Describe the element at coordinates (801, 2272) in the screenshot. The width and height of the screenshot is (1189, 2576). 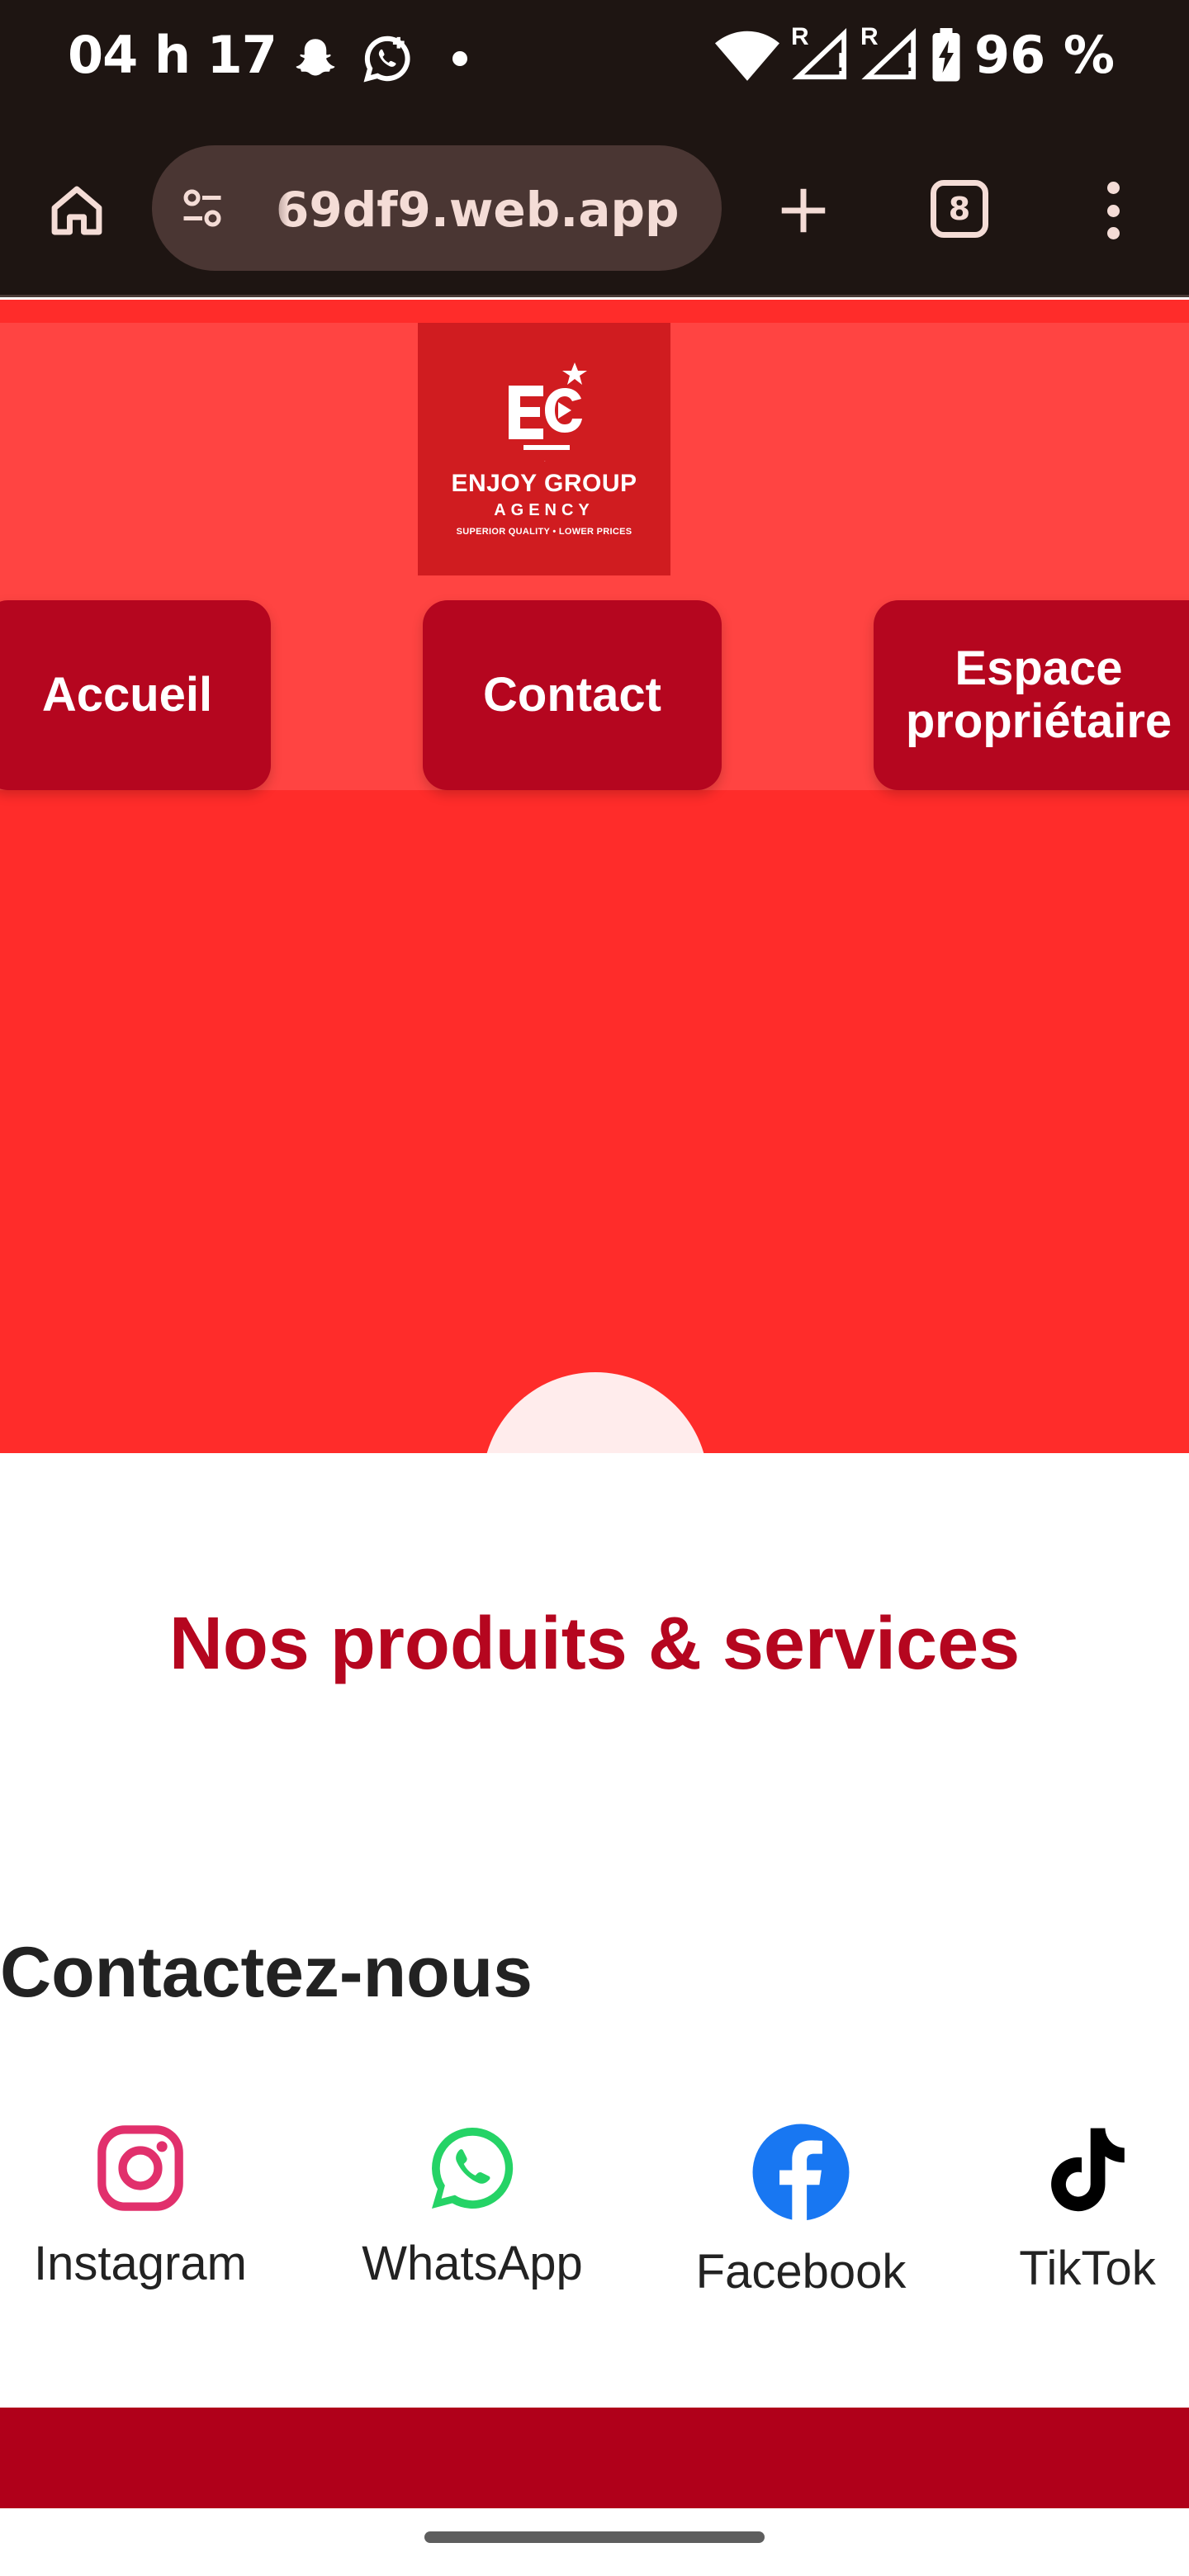
I see `facebook-label: Facebook` at that location.